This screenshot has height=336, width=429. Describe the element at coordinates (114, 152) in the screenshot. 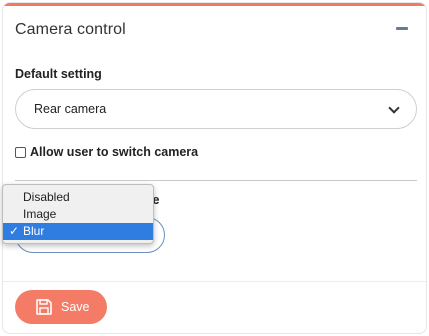

I see `allow-switch-label: Allow user to switch camera` at that location.